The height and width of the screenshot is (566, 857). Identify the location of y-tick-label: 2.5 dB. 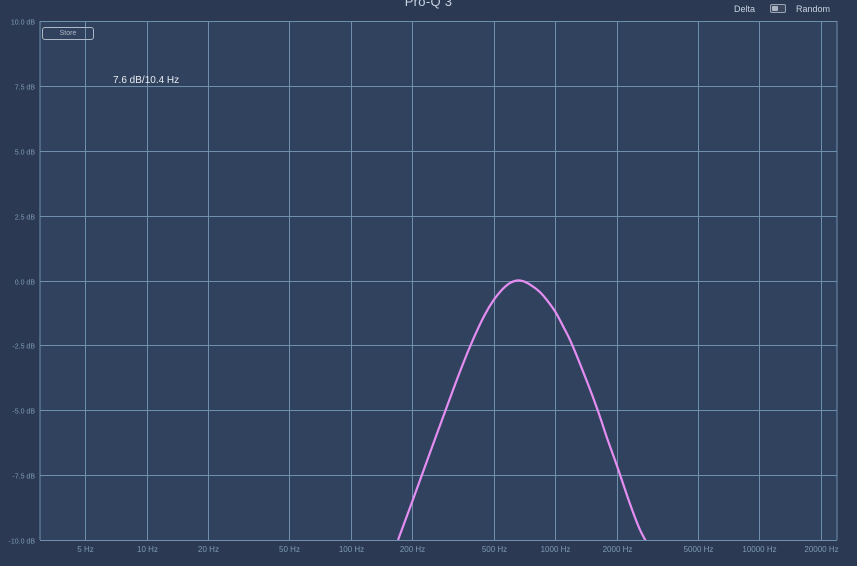
(25, 218).